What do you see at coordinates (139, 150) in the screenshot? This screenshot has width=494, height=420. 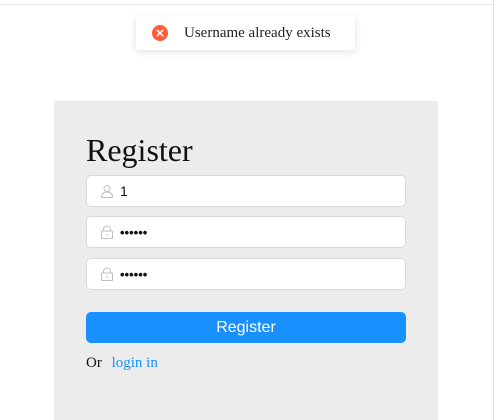 I see `form-title: Register` at bounding box center [139, 150].